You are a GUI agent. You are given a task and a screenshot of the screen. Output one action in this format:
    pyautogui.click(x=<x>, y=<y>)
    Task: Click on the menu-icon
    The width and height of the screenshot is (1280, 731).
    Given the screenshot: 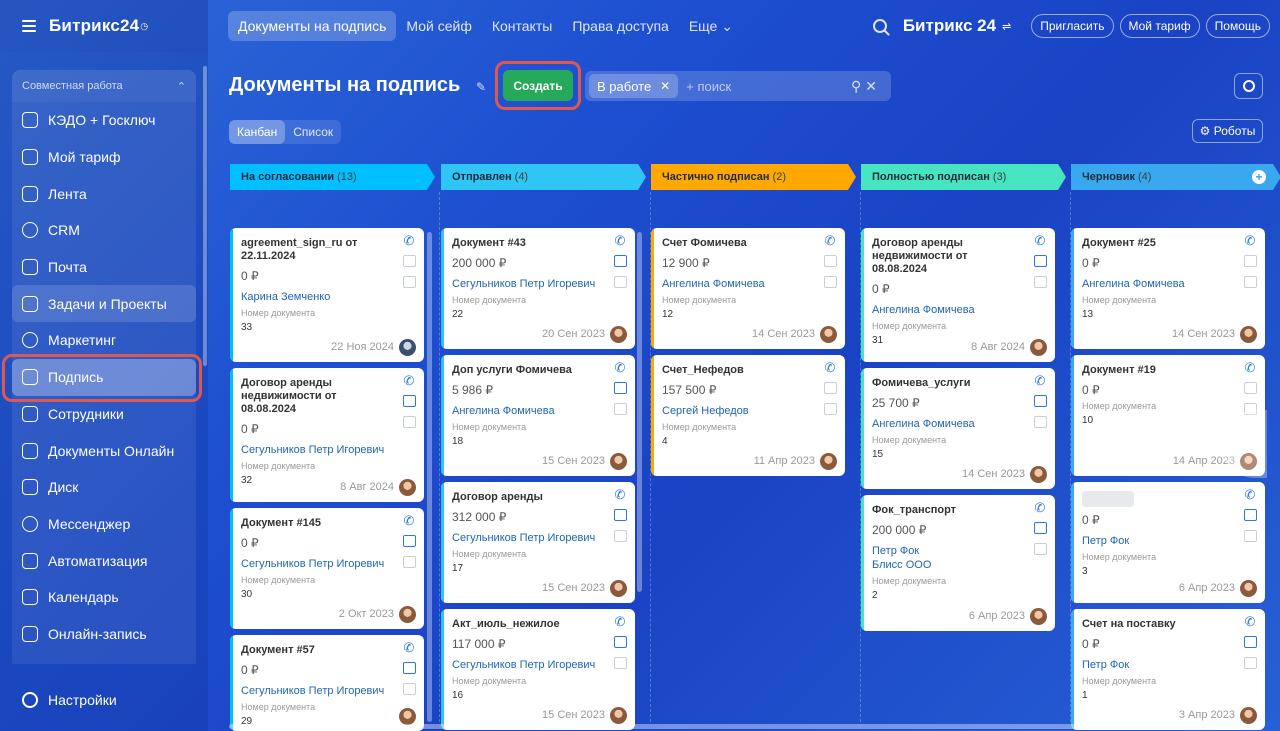 What is the action you would take?
    pyautogui.click(x=29, y=26)
    